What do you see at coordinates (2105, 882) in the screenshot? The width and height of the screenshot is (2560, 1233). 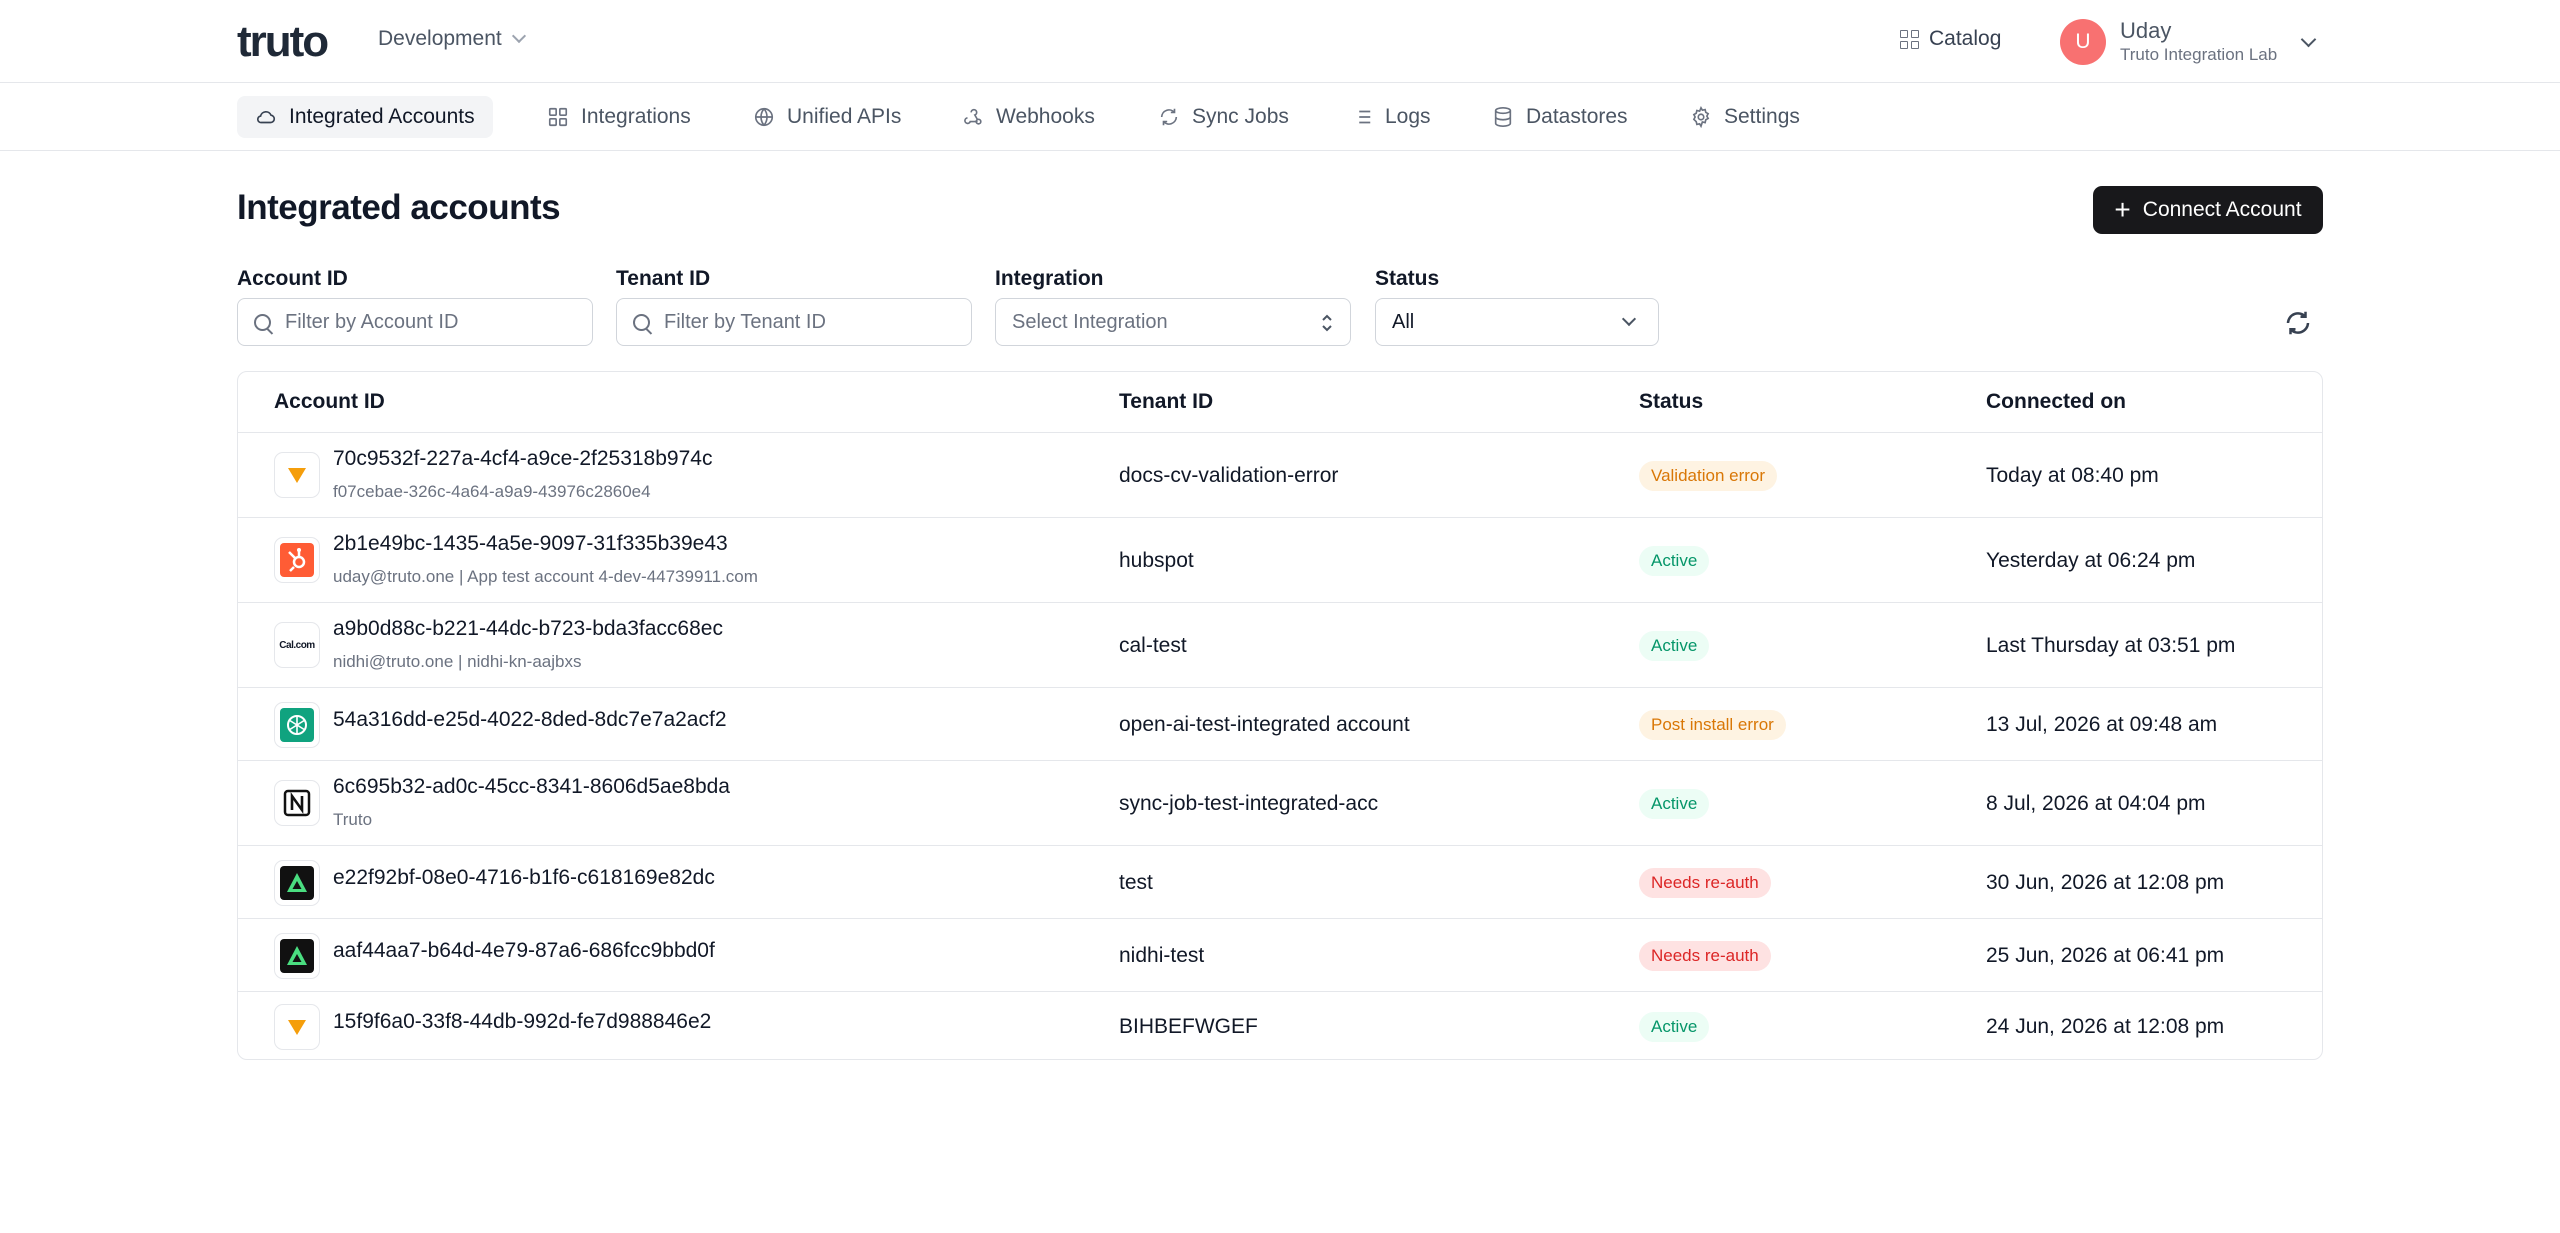 I see `connected-on: 30 Jun, 2026 at 12:08 pm` at bounding box center [2105, 882].